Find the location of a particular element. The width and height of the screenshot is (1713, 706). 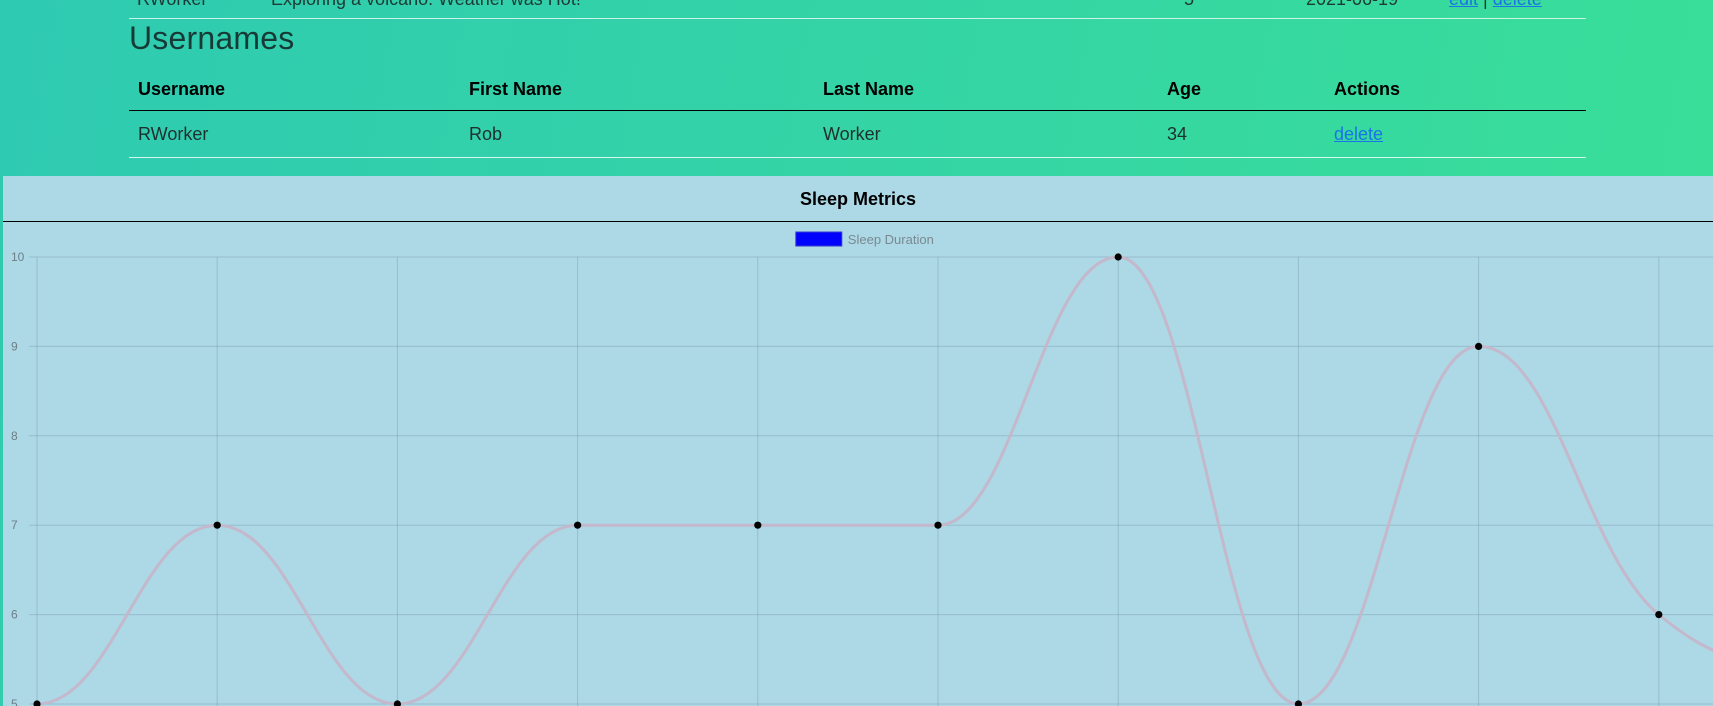

cell-last-name: Worker is located at coordinates (986, 134).